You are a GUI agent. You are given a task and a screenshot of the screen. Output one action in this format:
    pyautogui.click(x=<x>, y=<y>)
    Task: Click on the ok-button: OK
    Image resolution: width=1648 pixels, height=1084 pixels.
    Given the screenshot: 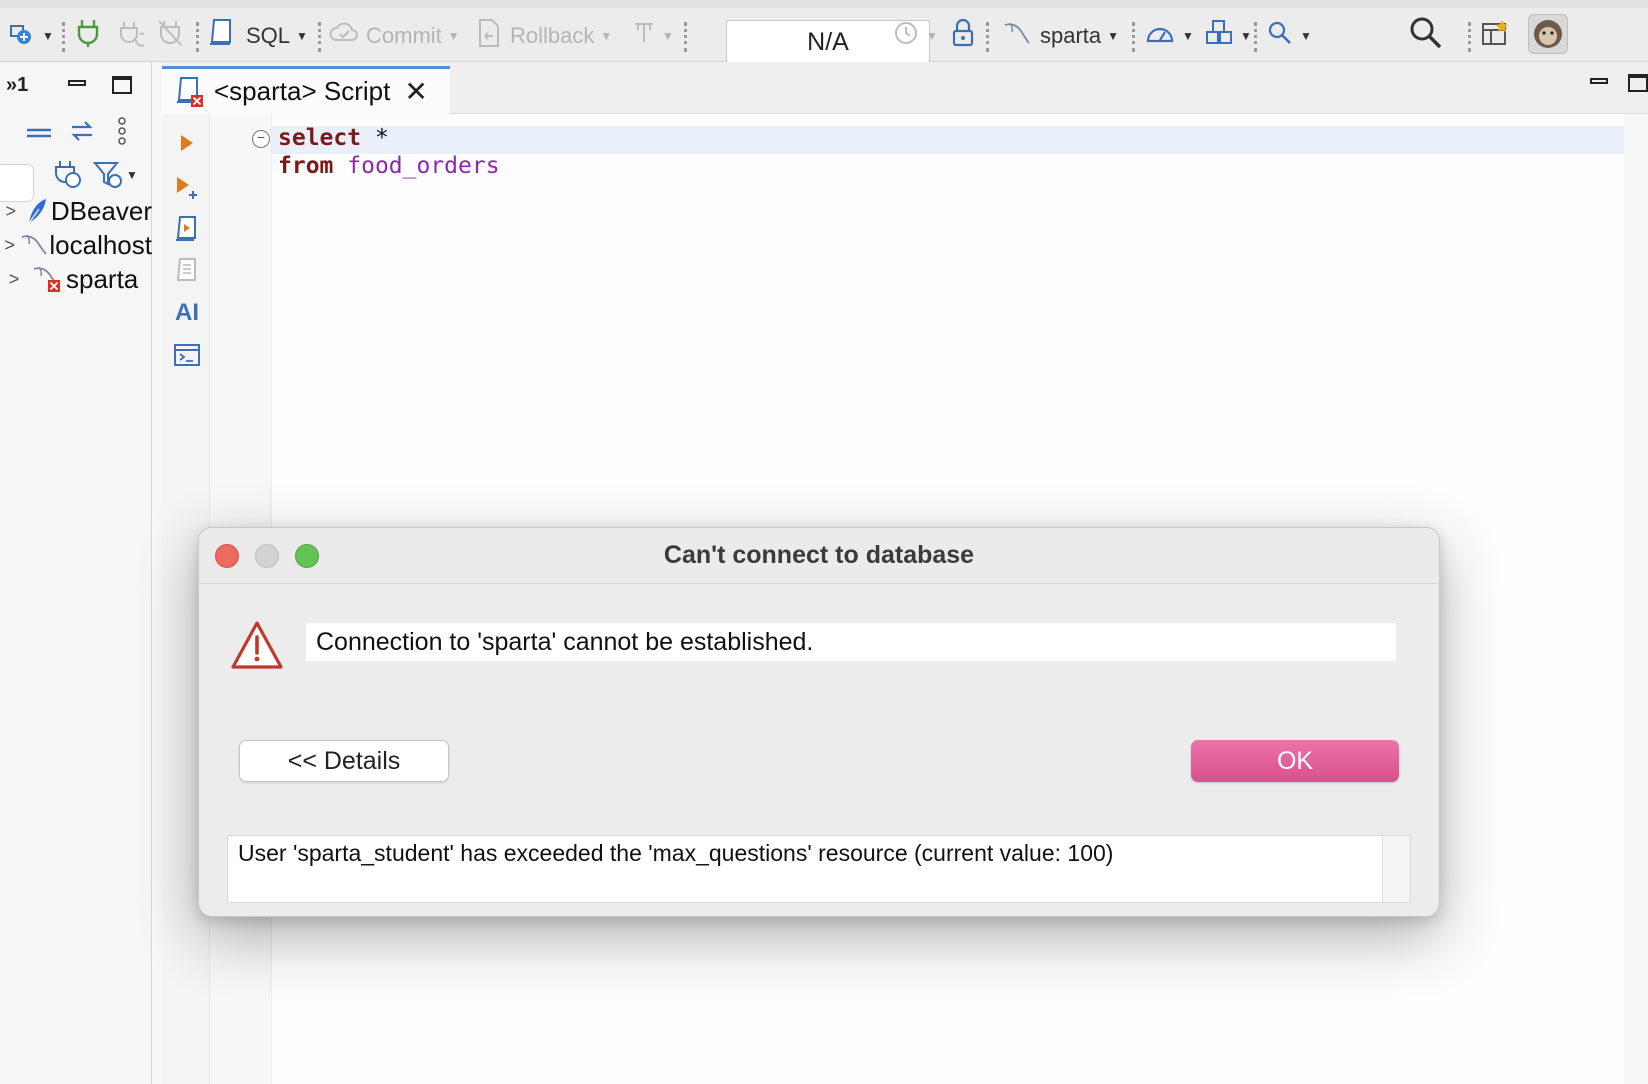 What is the action you would take?
    pyautogui.click(x=1295, y=761)
    